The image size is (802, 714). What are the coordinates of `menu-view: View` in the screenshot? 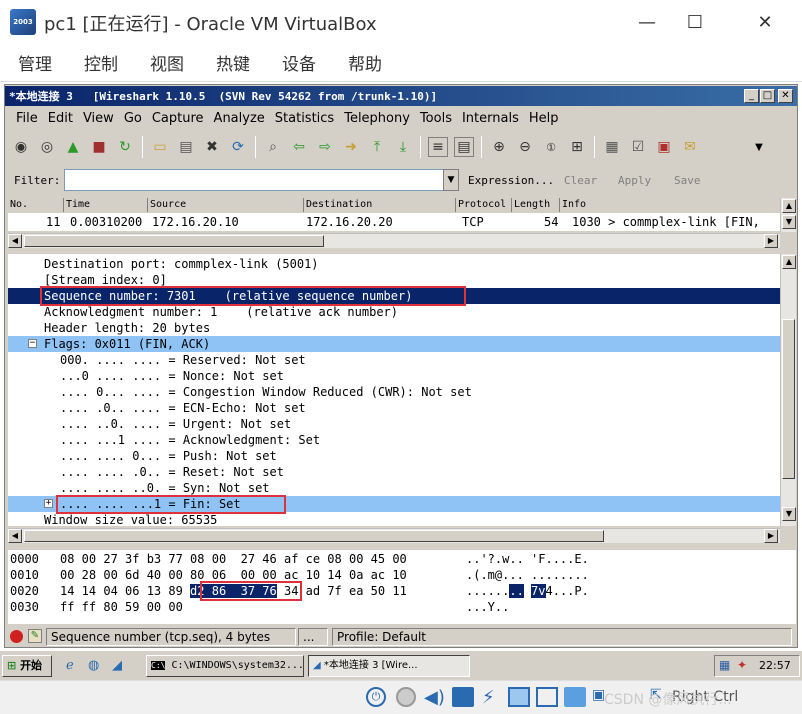 It's located at (98, 118).